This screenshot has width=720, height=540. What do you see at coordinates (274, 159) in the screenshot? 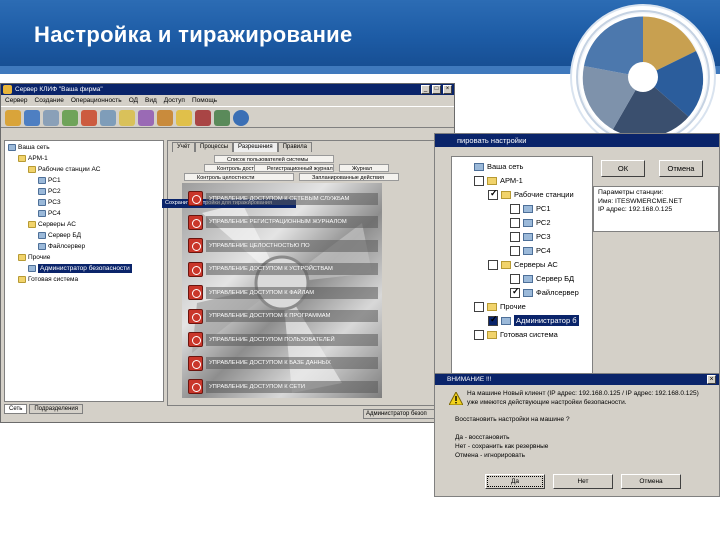
I see `menu-grid-item: Список пользователей системы` at bounding box center [274, 159].